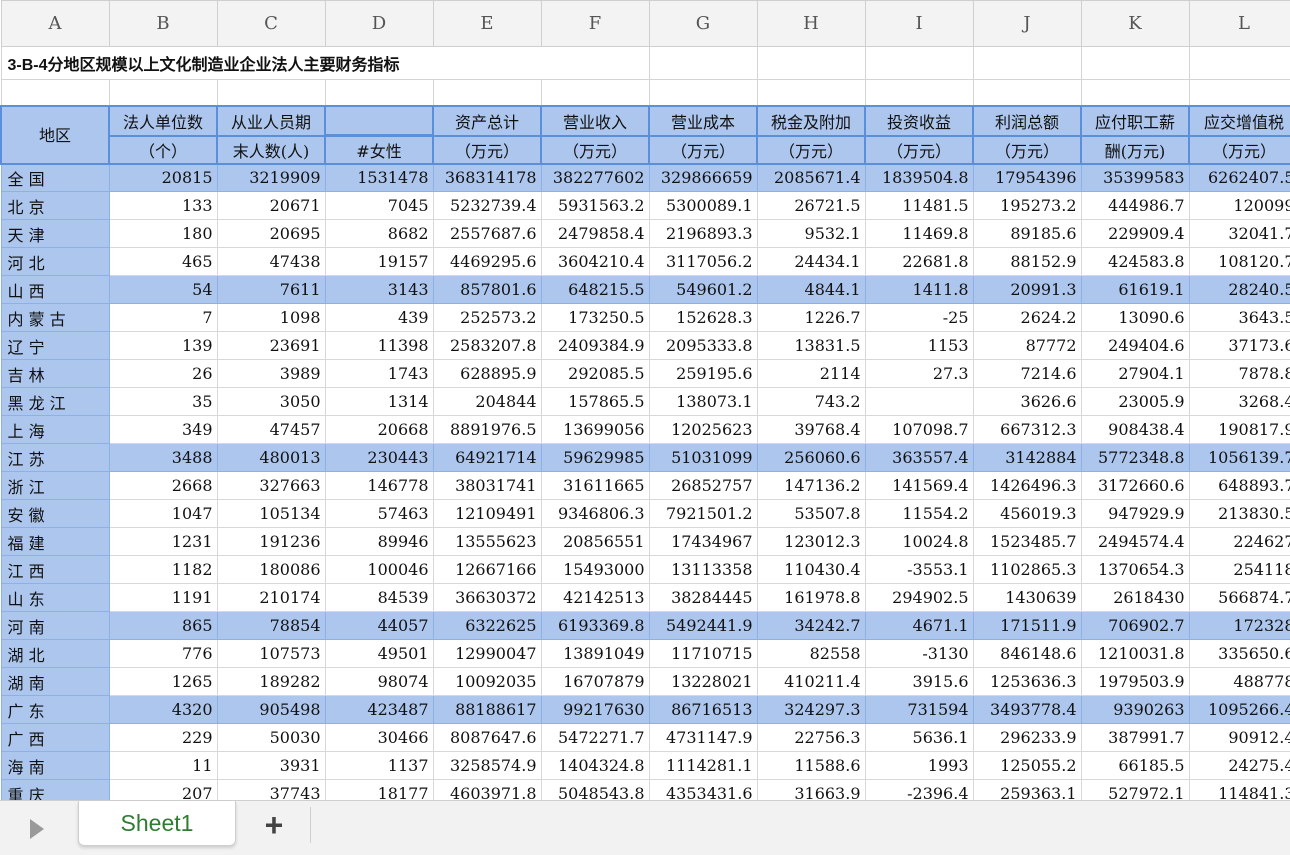  Describe the element at coordinates (163, 597) in the screenshot. I see `data-cell: 1191` at that location.